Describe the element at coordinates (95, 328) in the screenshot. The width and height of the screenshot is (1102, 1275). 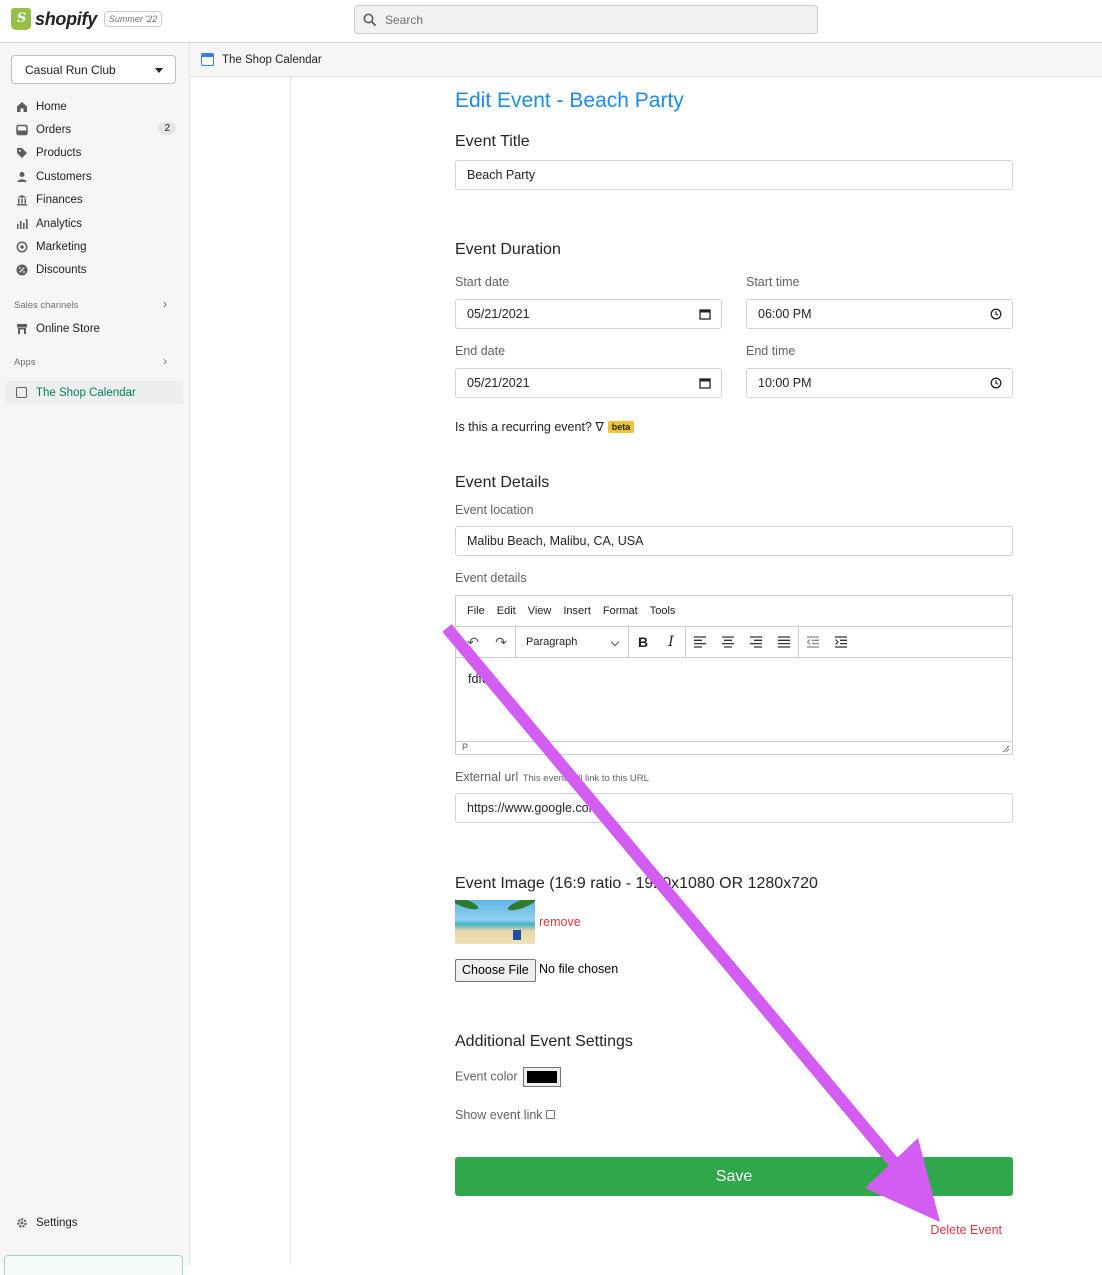
I see `sidebar-item-online-store: Online Store` at that location.